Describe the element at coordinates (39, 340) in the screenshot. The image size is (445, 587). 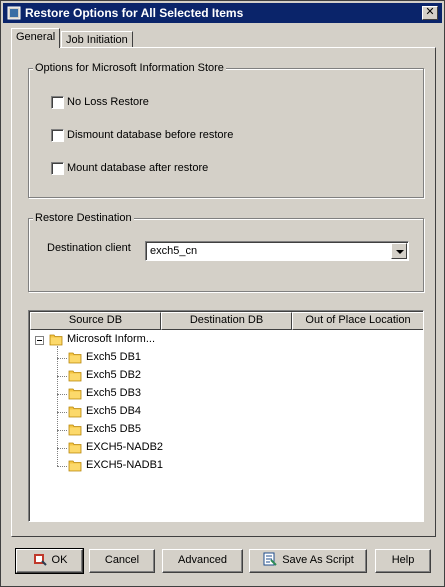
I see `collapse-icon` at that location.